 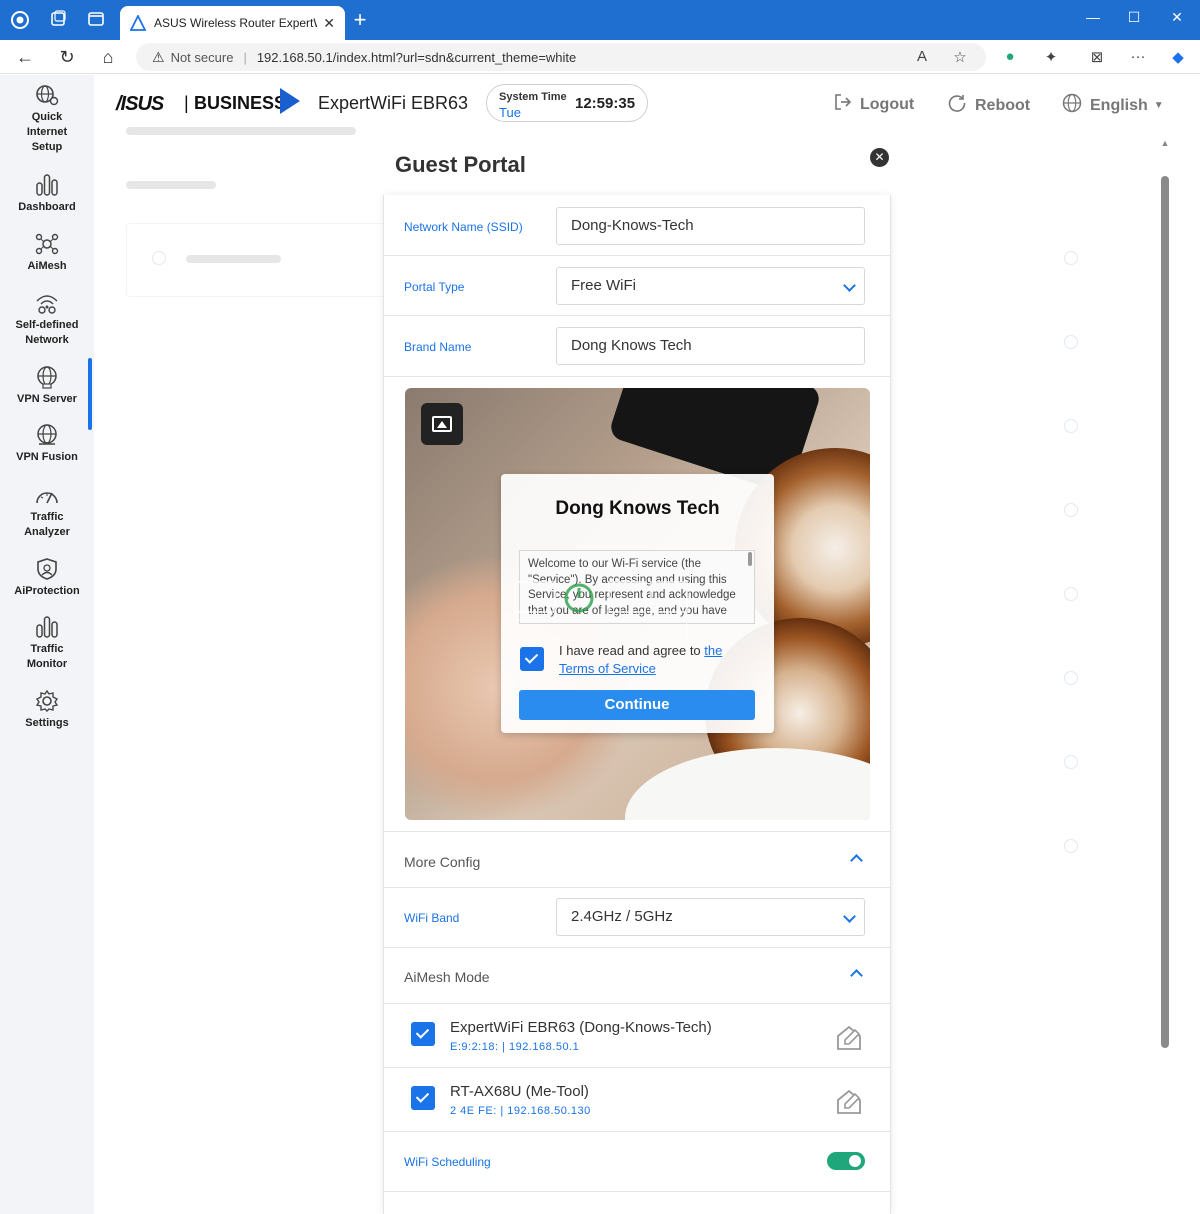 I want to click on terms-scrollbar, so click(x=750, y=559).